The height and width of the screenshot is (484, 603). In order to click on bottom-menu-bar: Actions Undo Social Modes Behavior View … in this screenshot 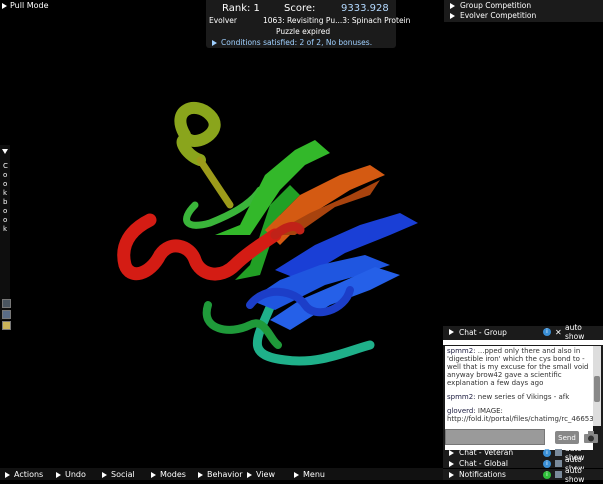, I will do `click(221, 474)`.